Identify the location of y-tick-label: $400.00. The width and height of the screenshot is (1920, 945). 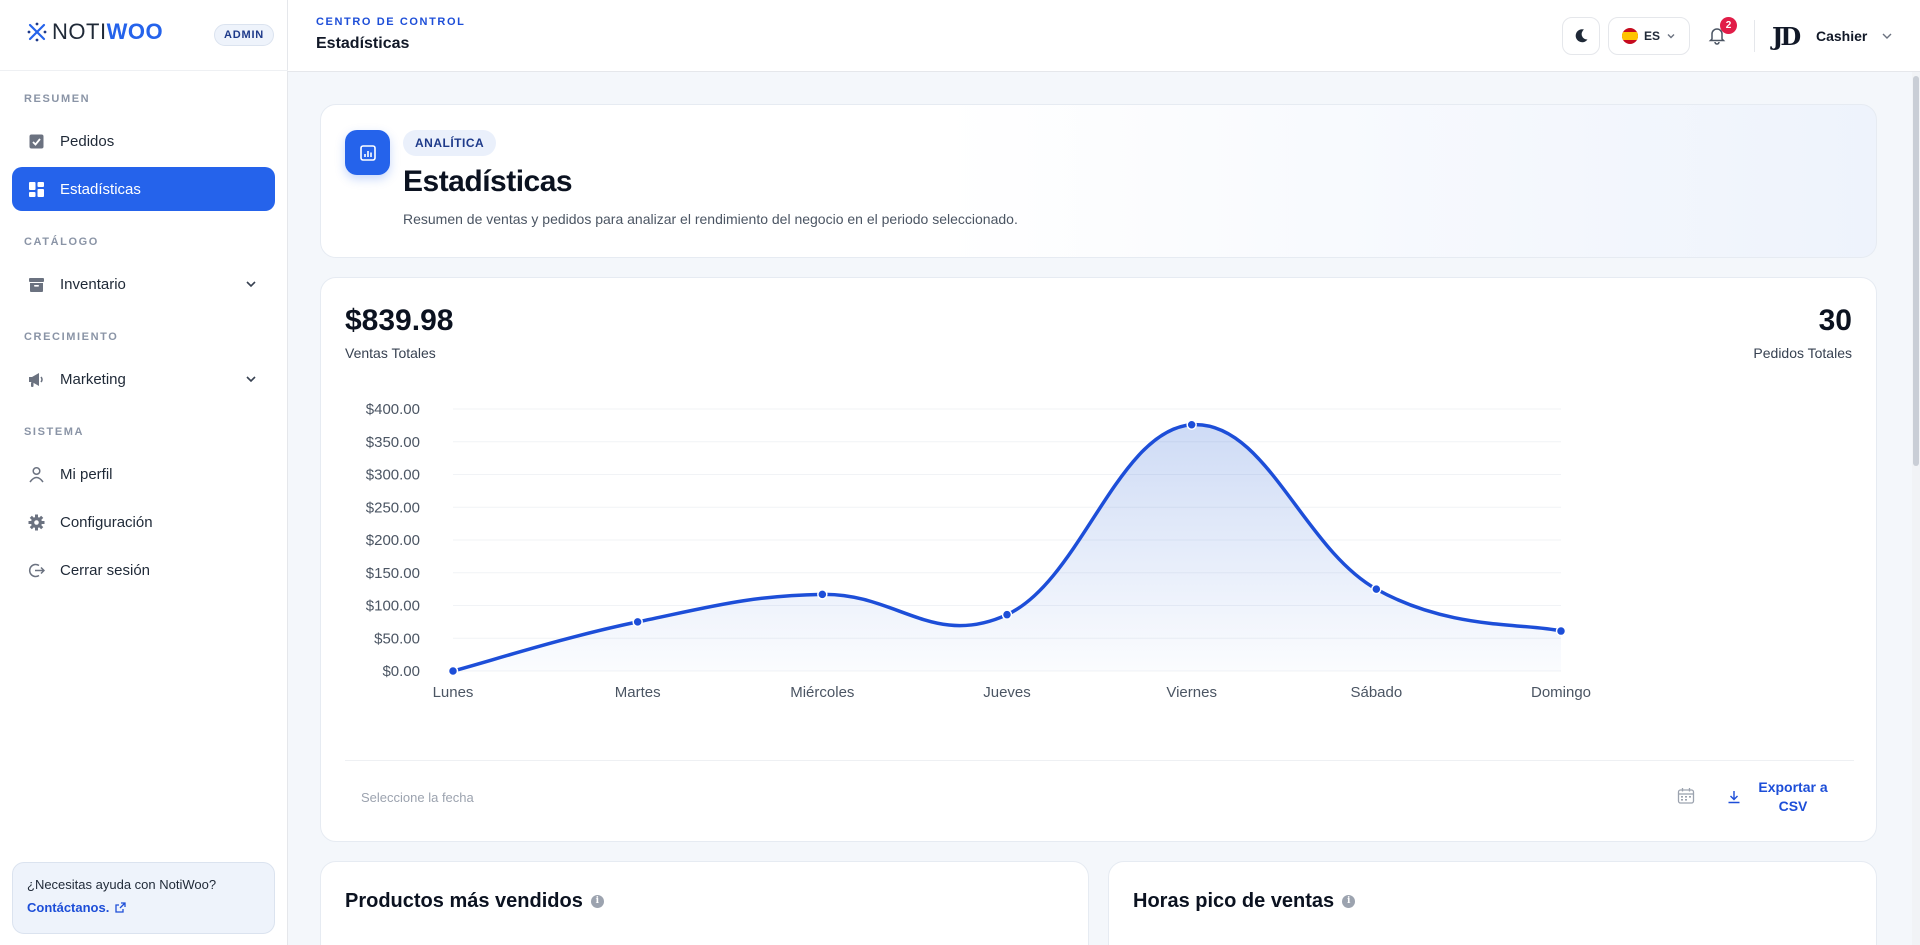
(393, 409).